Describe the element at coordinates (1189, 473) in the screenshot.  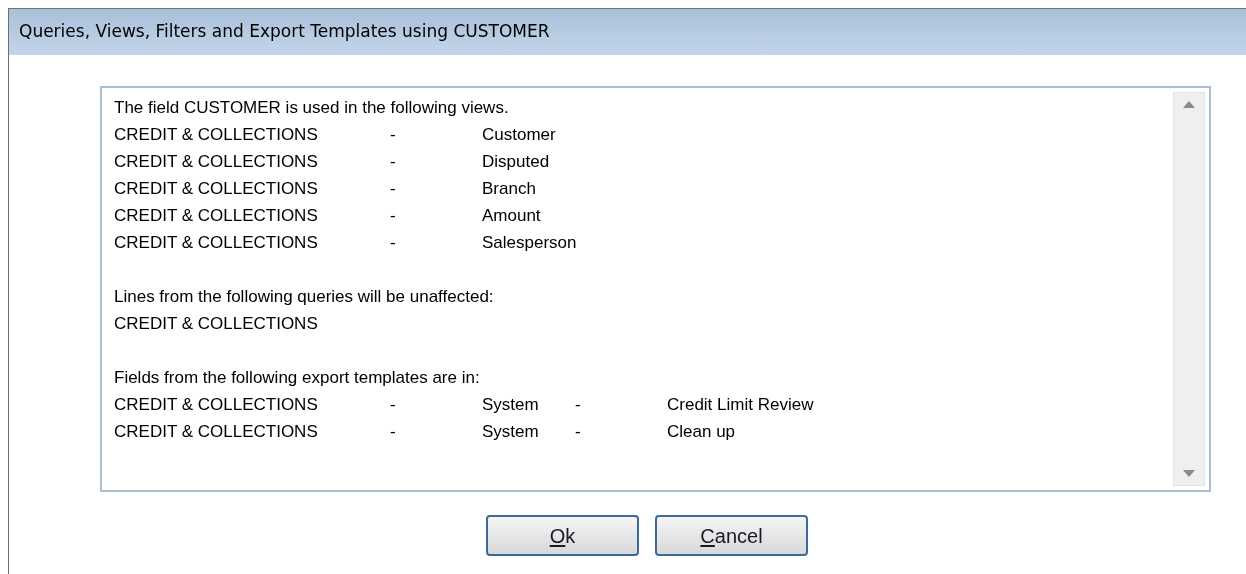
I see `scroll-down-icon` at that location.